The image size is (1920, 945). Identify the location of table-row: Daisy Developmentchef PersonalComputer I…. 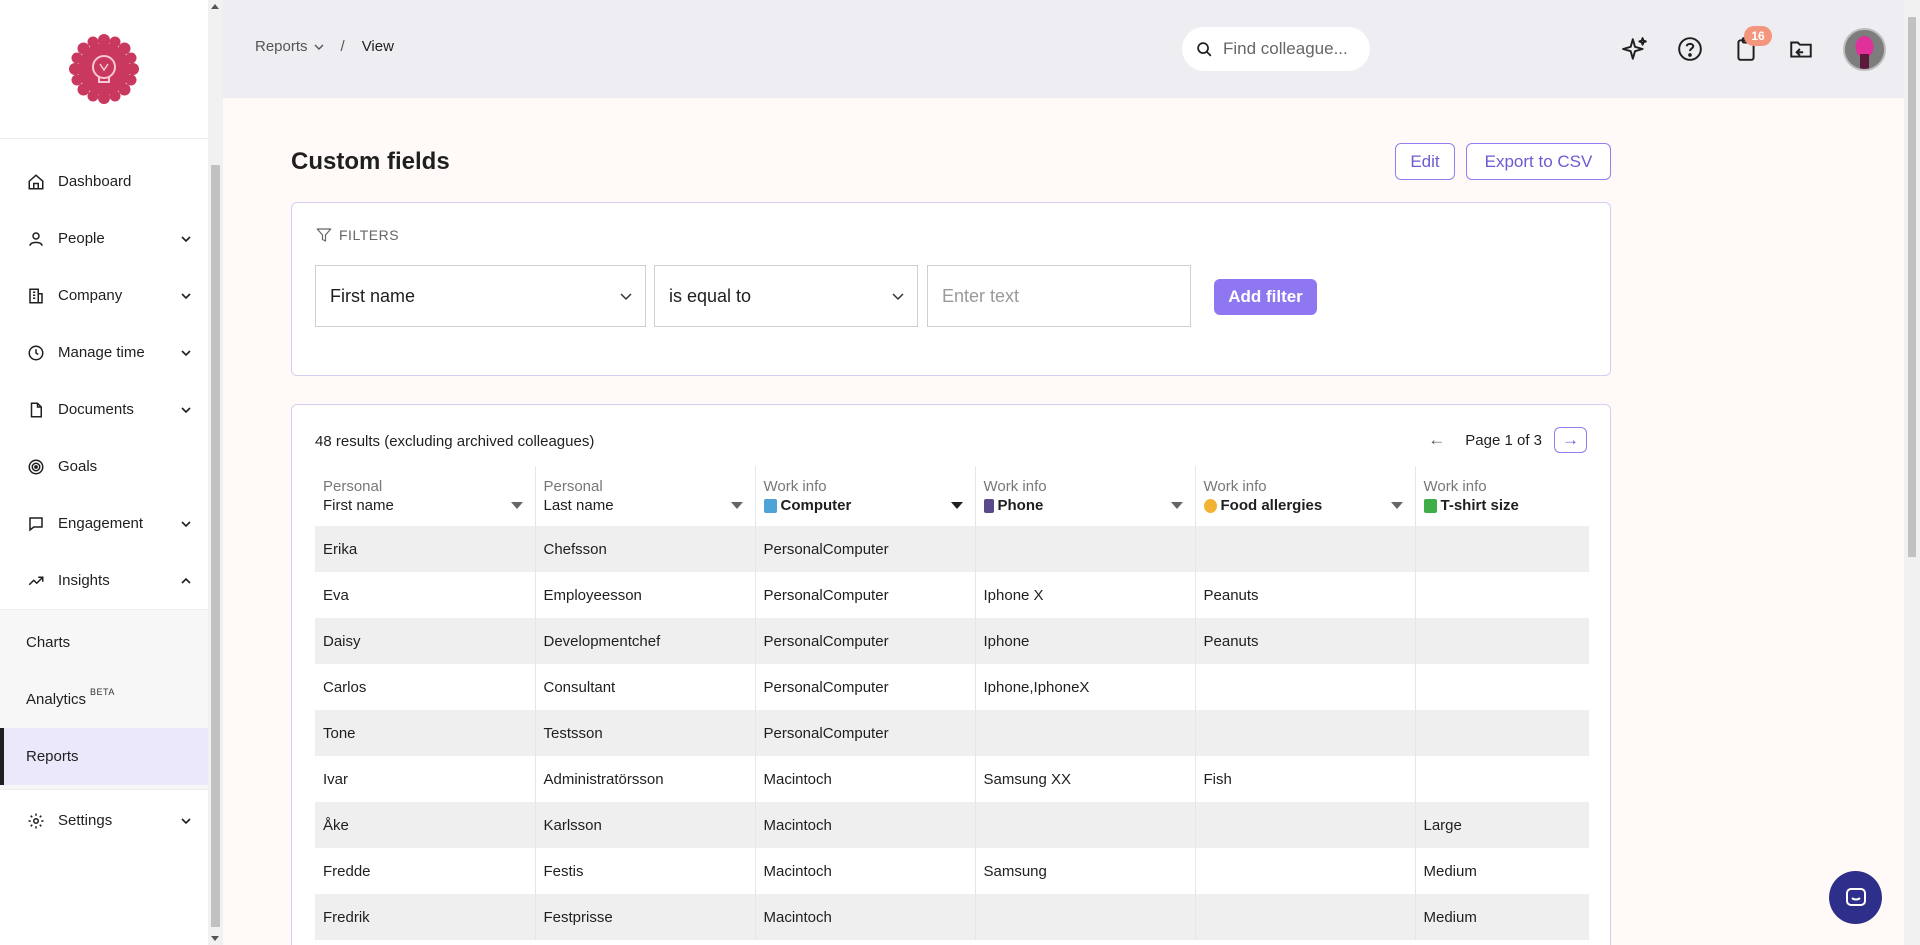
(952, 641).